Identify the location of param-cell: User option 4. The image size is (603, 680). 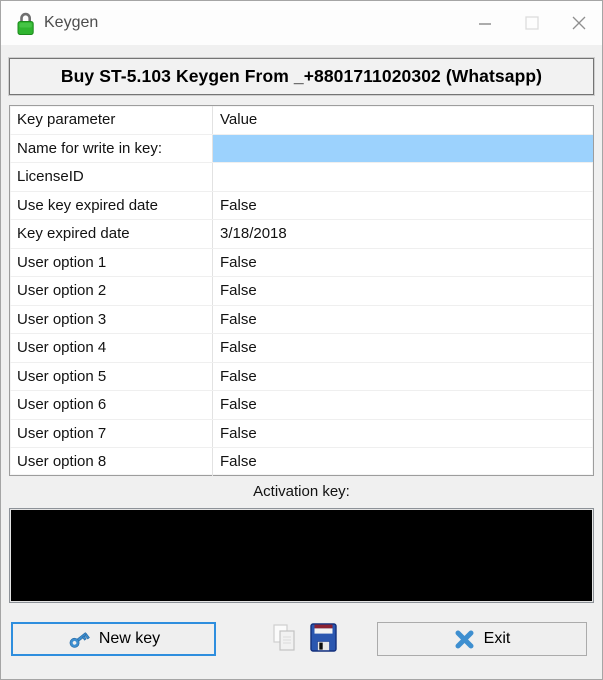
(111, 348).